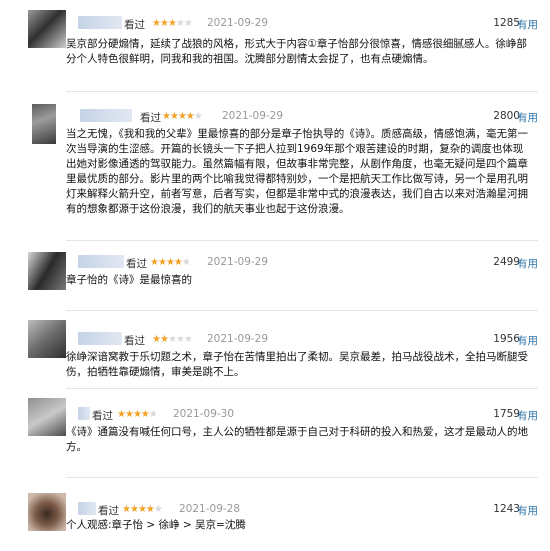 Image resolution: width=550 pixels, height=551 pixels. I want to click on useful-count: 1956, so click(506, 339).